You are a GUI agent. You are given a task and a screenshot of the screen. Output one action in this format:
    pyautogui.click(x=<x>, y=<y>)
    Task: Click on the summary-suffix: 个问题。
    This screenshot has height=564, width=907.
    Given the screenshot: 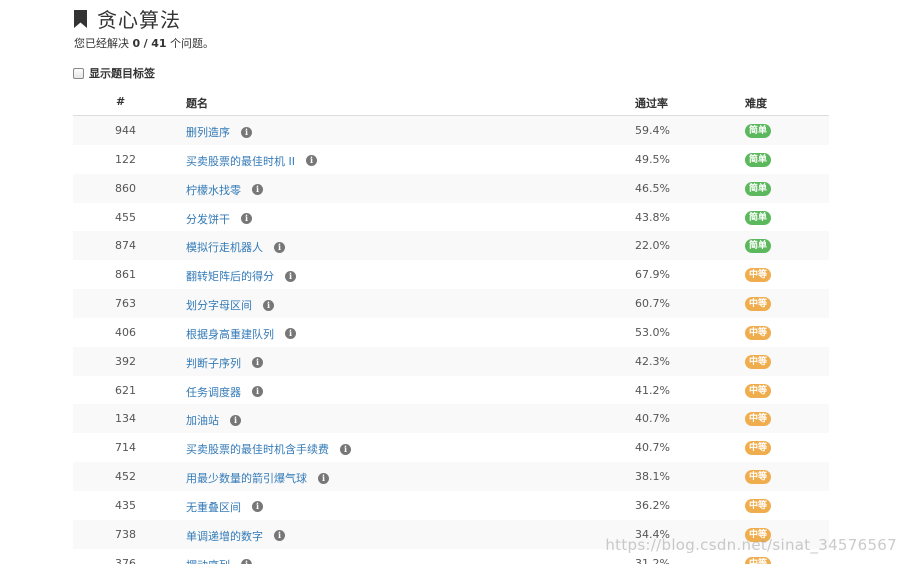 What is the action you would take?
    pyautogui.click(x=192, y=43)
    